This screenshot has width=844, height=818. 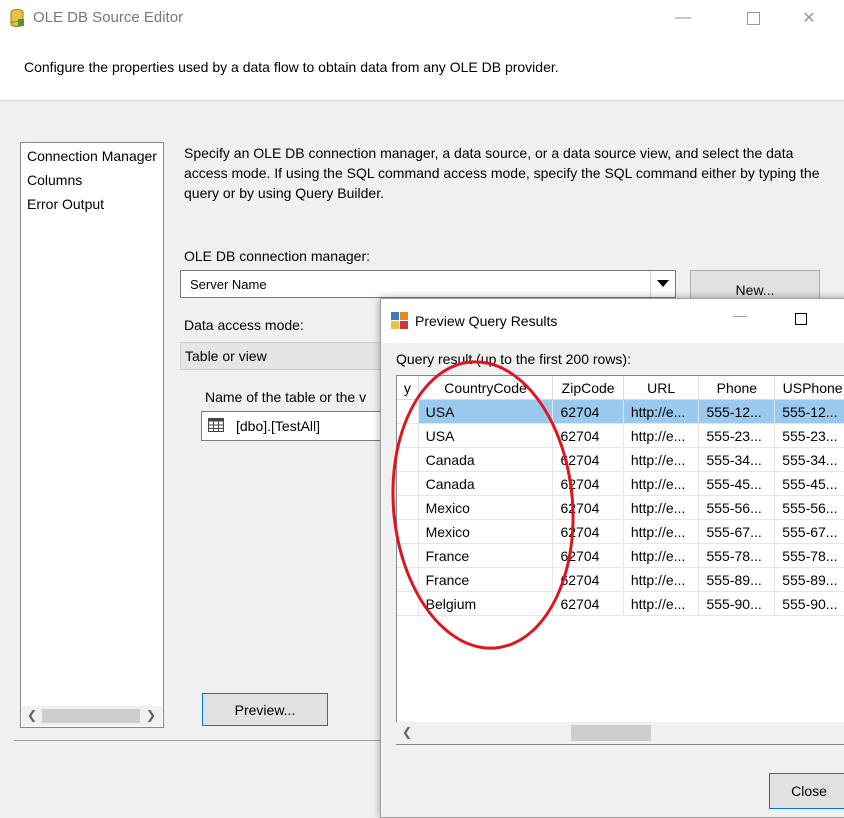 I want to click on nav-item-connection-manager: Connection Manager, so click(x=92, y=156).